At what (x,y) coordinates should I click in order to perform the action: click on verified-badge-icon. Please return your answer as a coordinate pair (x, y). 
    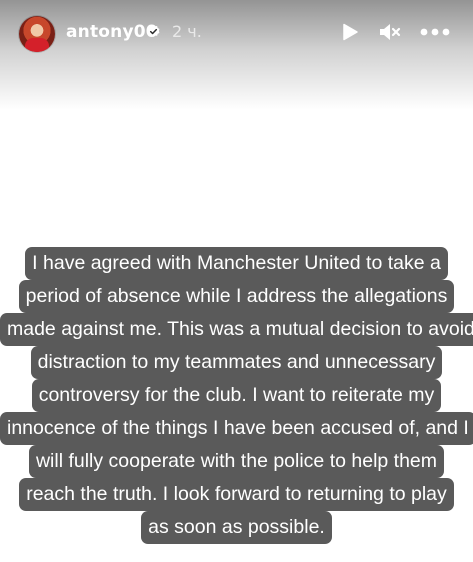
    Looking at the image, I should click on (153, 30).